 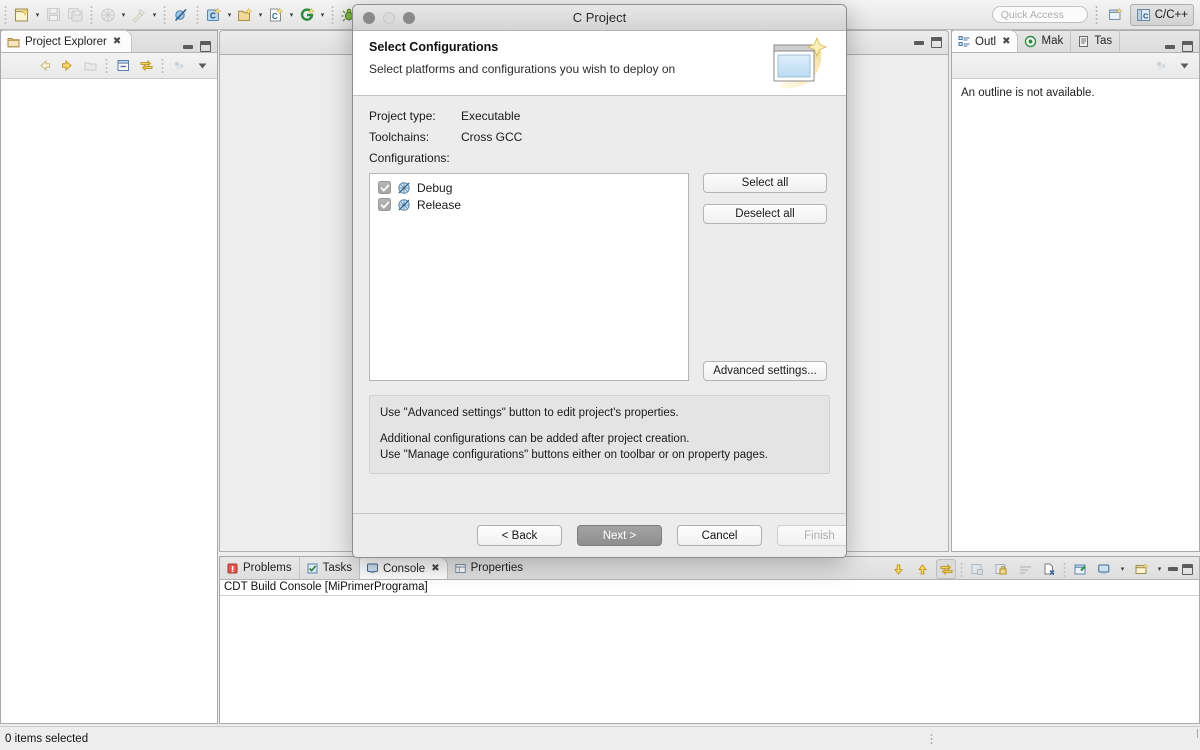 I want to click on build-dropdown, so click(x=154, y=15).